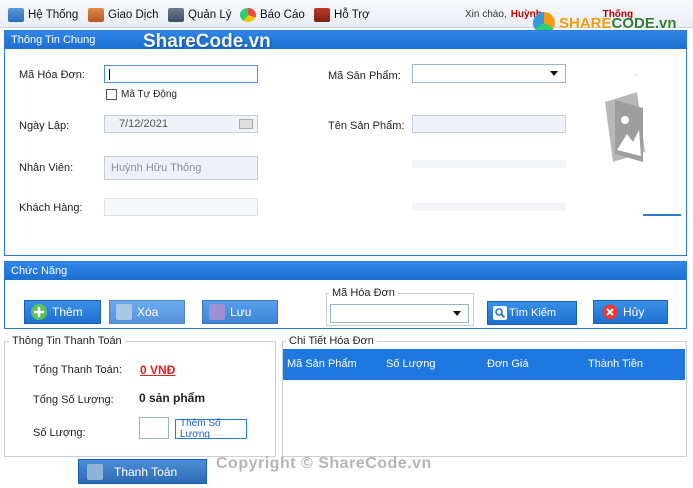 The image size is (693, 488). I want to click on menu-report: Báo Cáo, so click(272, 15).